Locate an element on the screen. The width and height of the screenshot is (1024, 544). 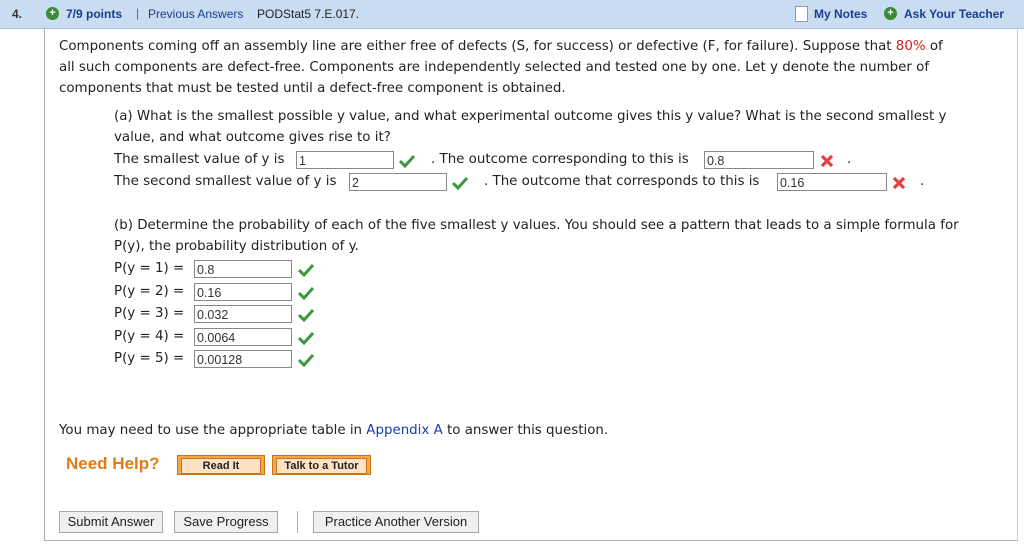
p-y2-input: 0.16 is located at coordinates (243, 292).